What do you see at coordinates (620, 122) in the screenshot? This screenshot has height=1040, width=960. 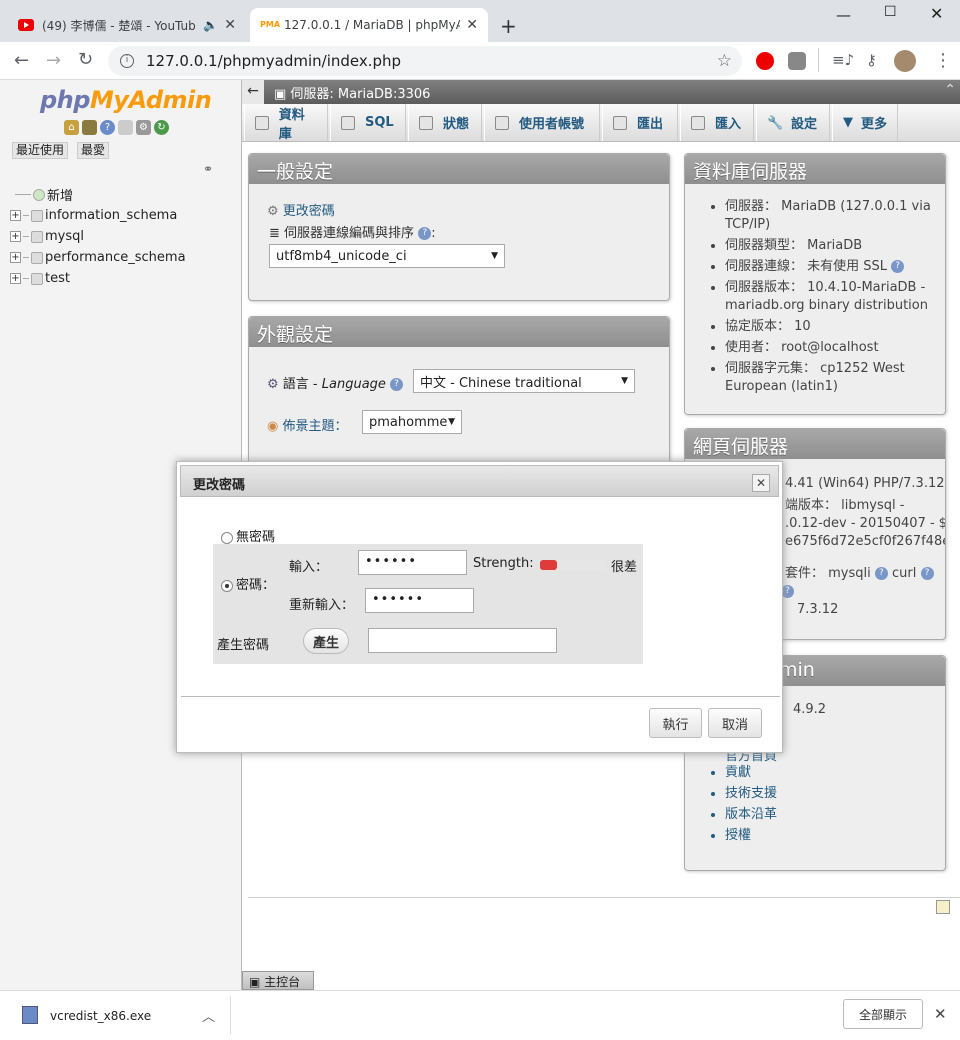 I see `export-icon` at bounding box center [620, 122].